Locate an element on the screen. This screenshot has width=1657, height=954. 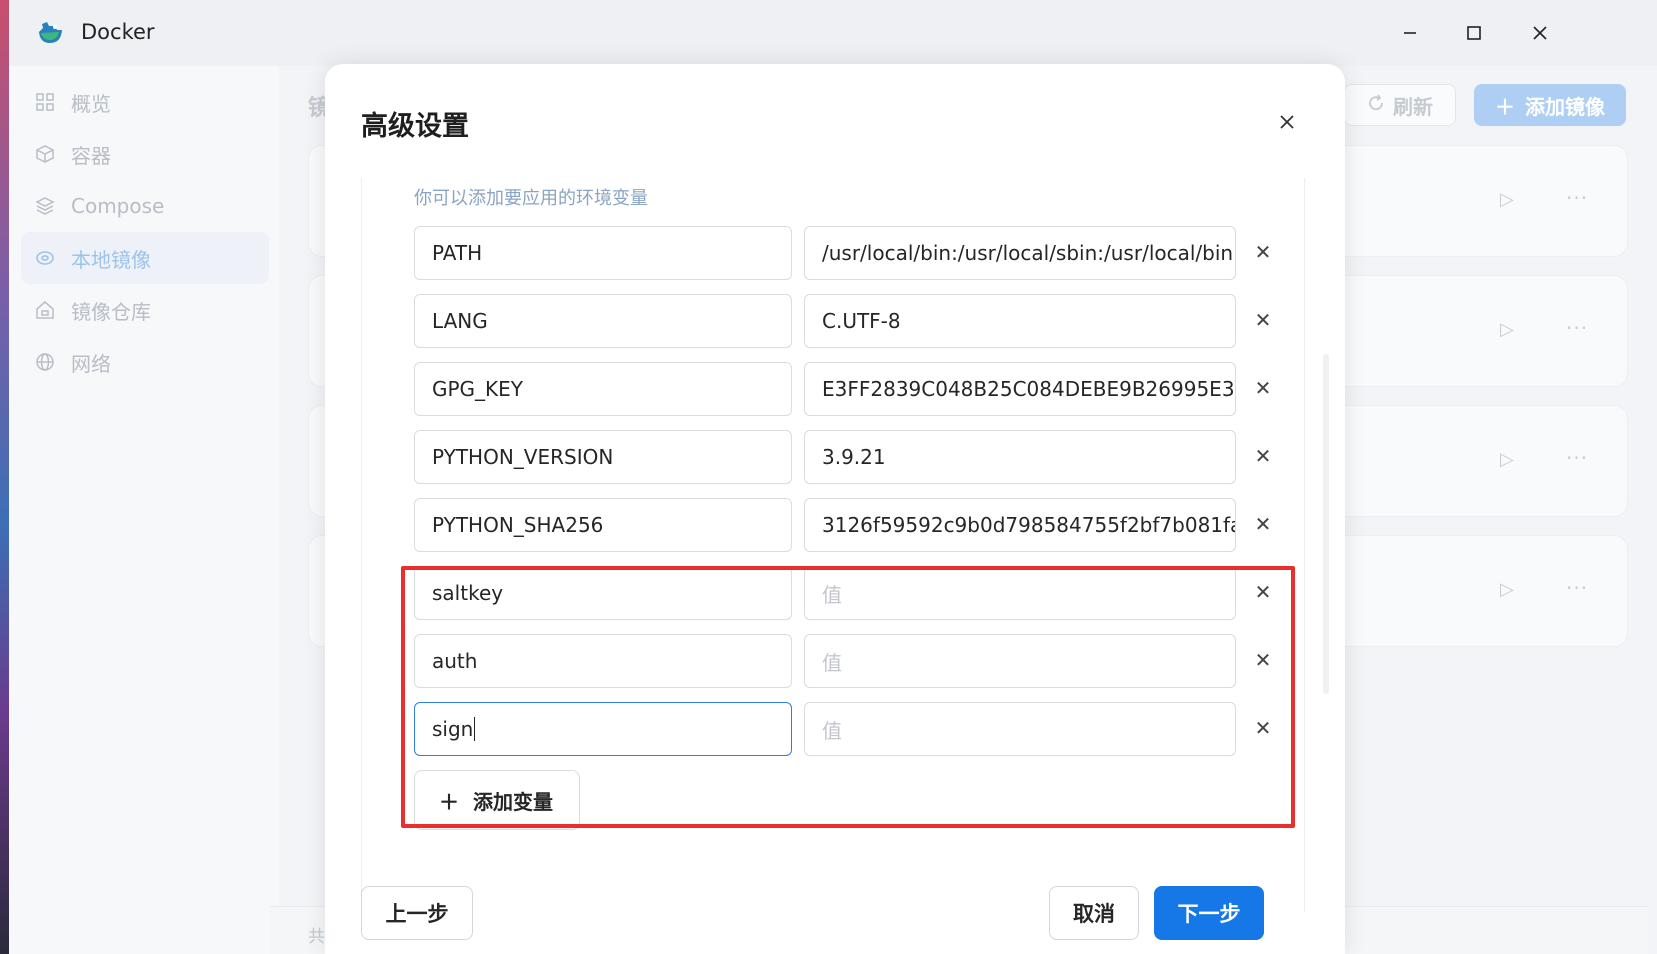
sidebar-item-network: 网络 is located at coordinates (145, 362).